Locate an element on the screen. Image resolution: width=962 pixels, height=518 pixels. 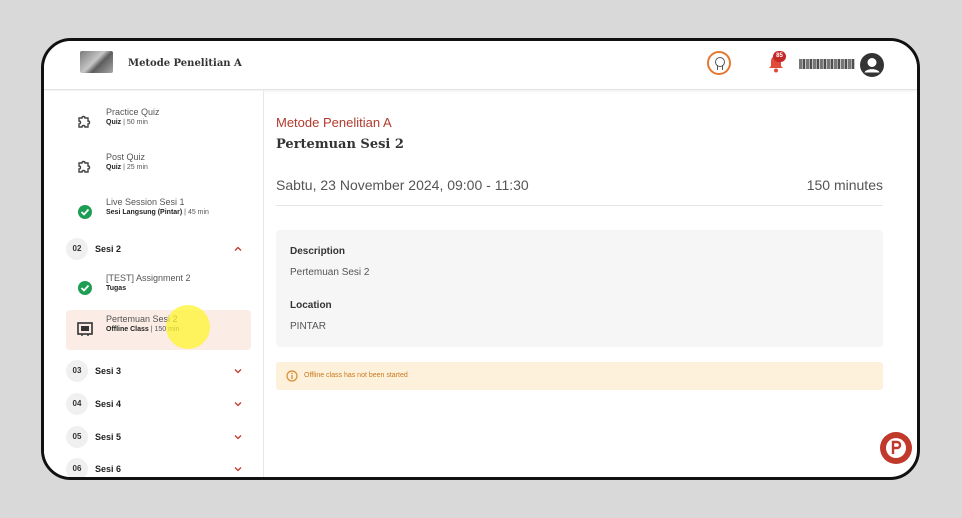
section-number: 02 is located at coordinates (77, 249).